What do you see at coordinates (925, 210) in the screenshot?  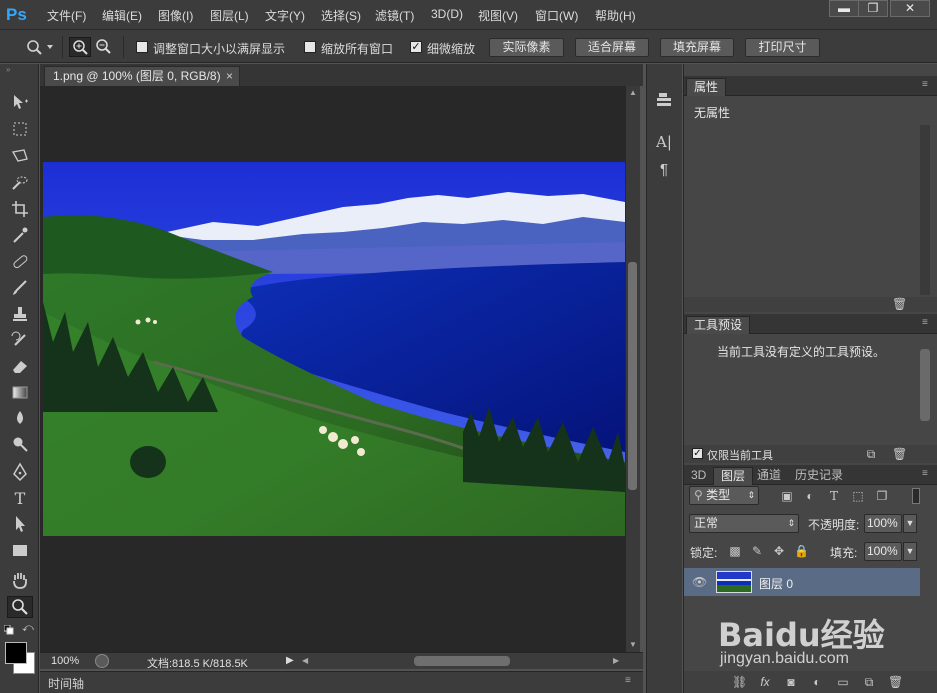 I see `properties-scrollbar` at bounding box center [925, 210].